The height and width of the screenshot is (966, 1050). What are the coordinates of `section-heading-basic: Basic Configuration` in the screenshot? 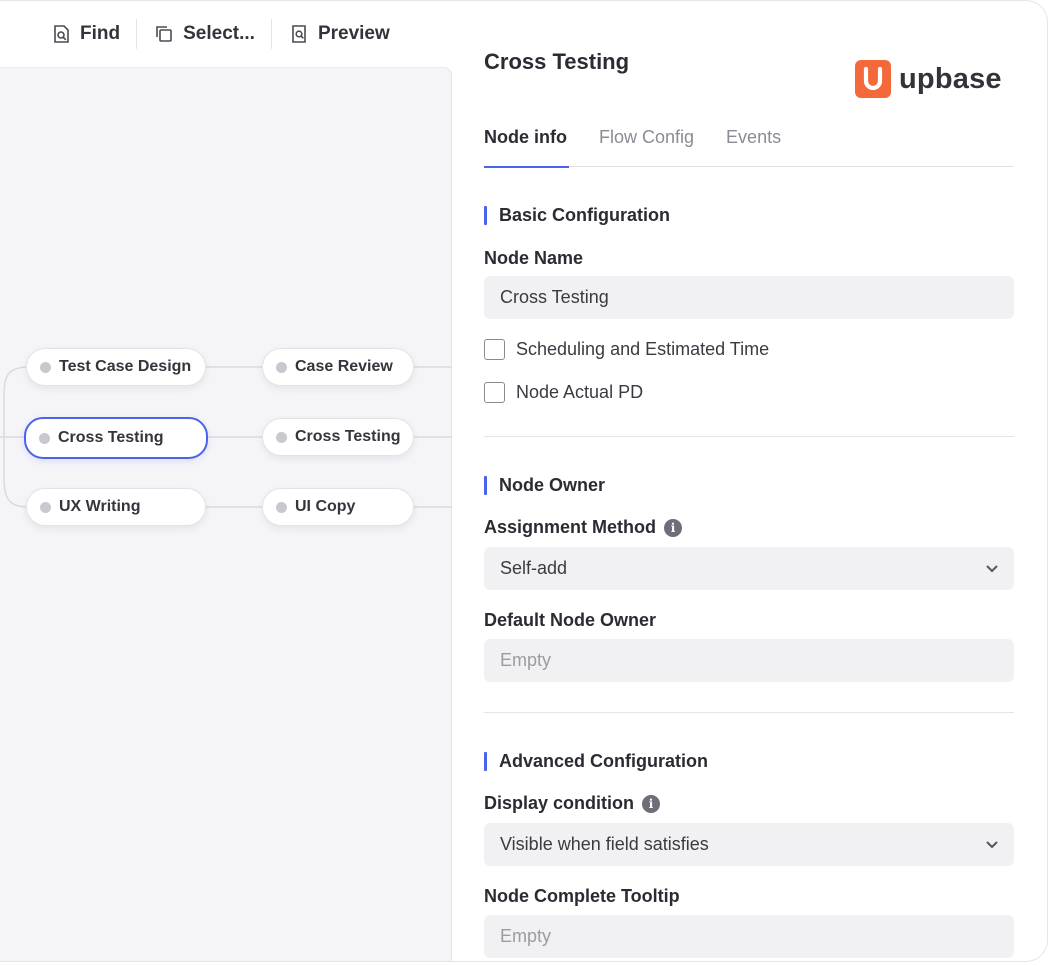 It's located at (577, 215).